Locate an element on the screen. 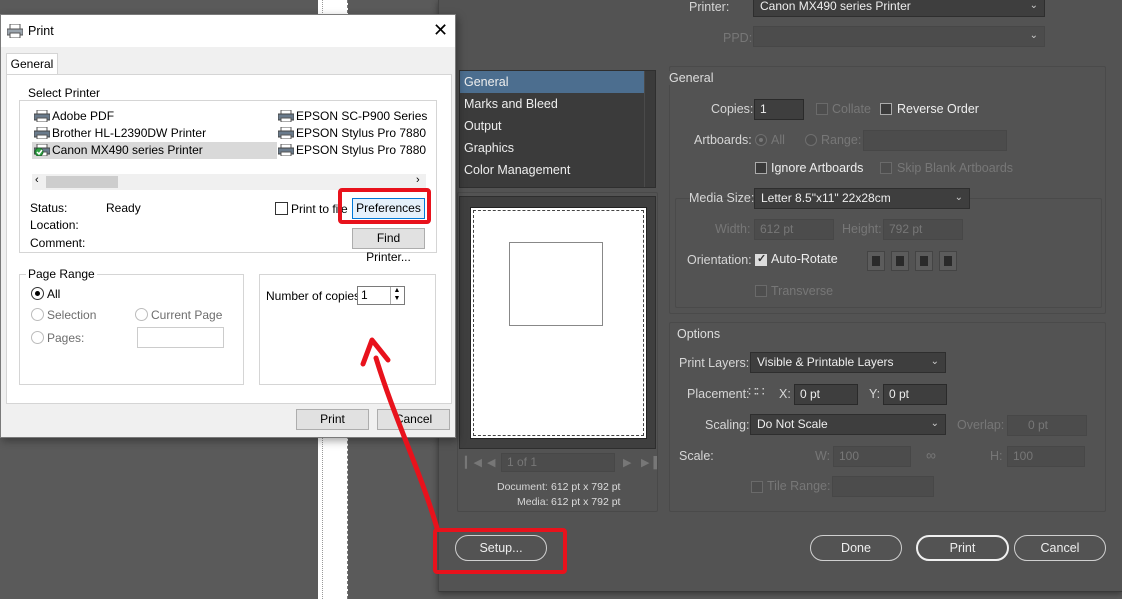 The image size is (1122, 599). tile-range-label: Tile Range: is located at coordinates (799, 486).